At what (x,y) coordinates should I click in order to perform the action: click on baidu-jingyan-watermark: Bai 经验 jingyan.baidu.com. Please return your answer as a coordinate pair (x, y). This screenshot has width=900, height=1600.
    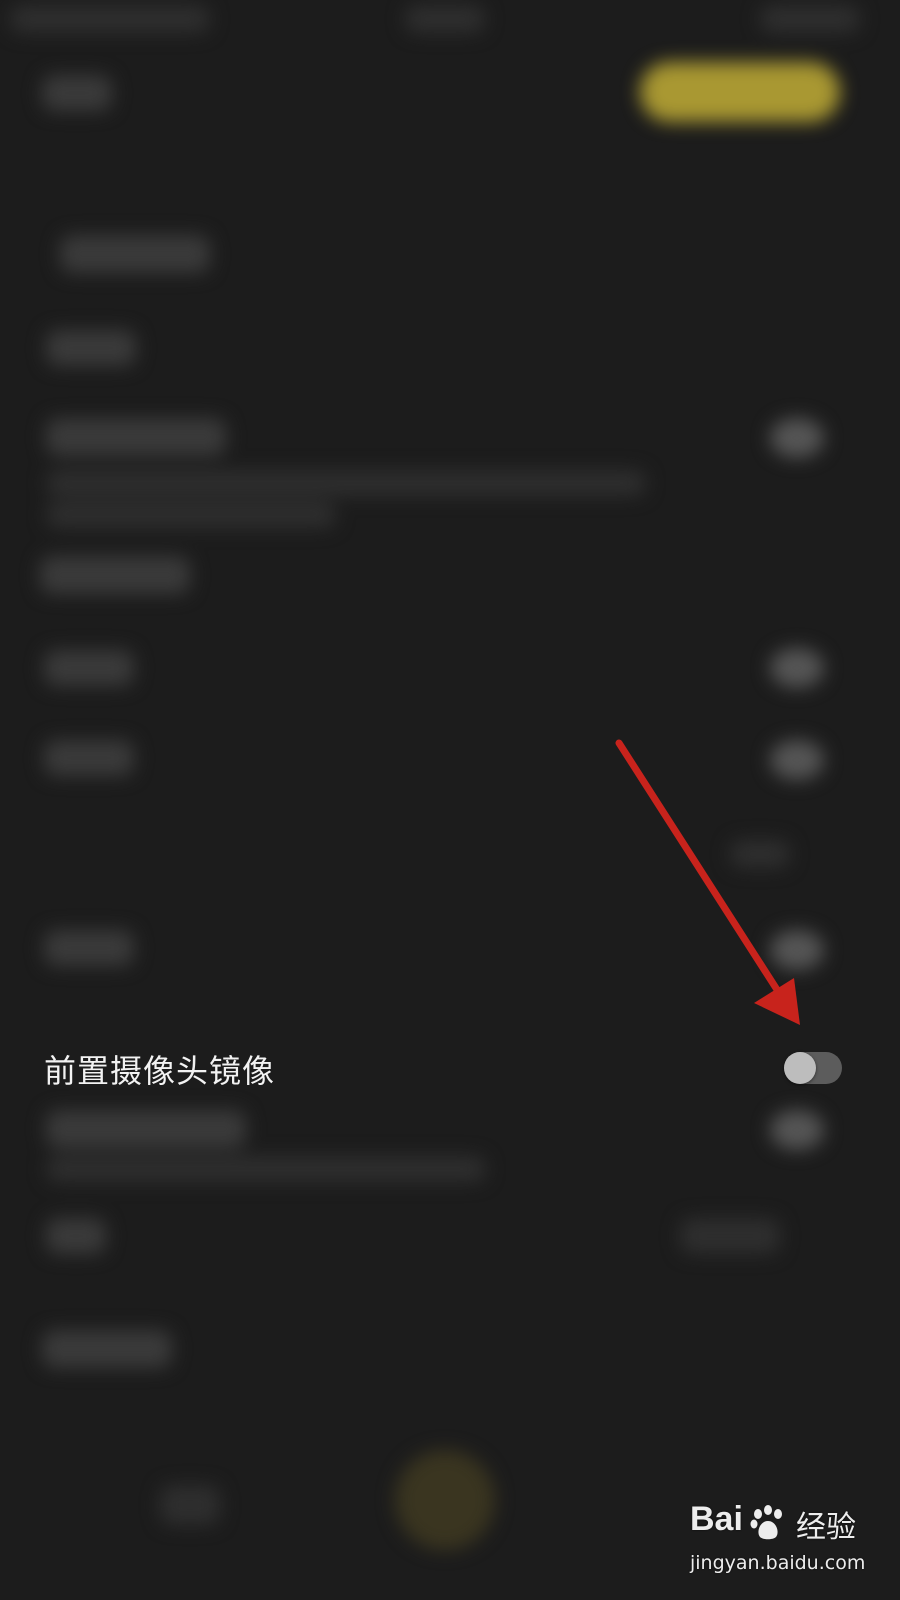
    Looking at the image, I should click on (790, 1546).